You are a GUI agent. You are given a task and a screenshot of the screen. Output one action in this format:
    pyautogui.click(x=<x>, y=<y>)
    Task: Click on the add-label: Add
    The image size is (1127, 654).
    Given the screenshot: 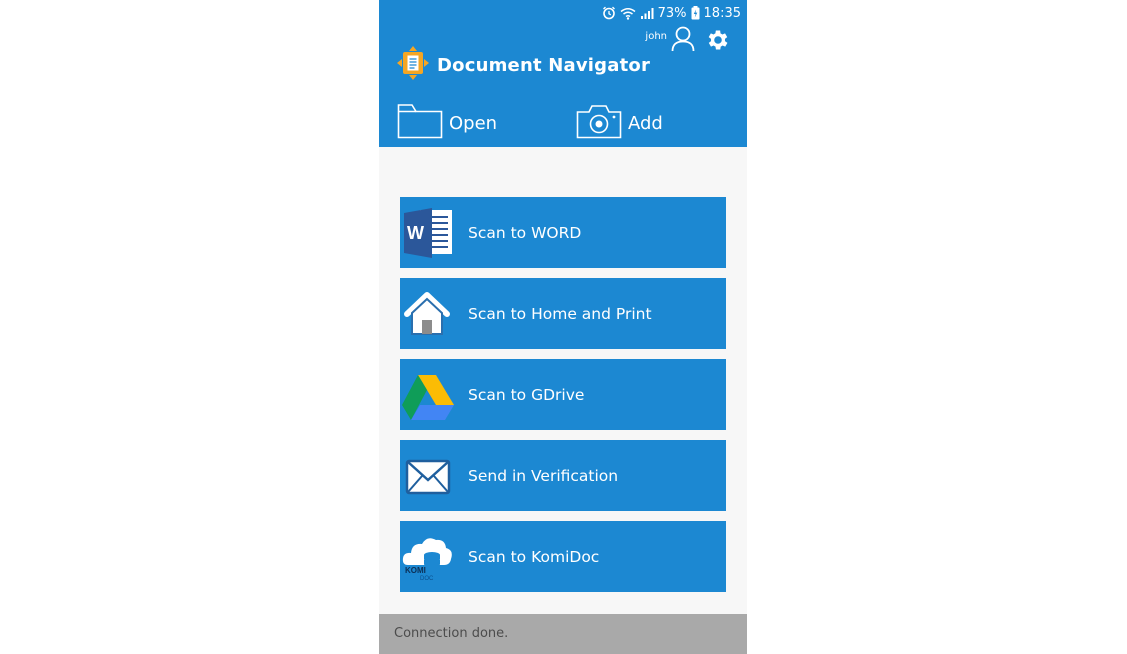 What is the action you would take?
    pyautogui.click(x=645, y=123)
    